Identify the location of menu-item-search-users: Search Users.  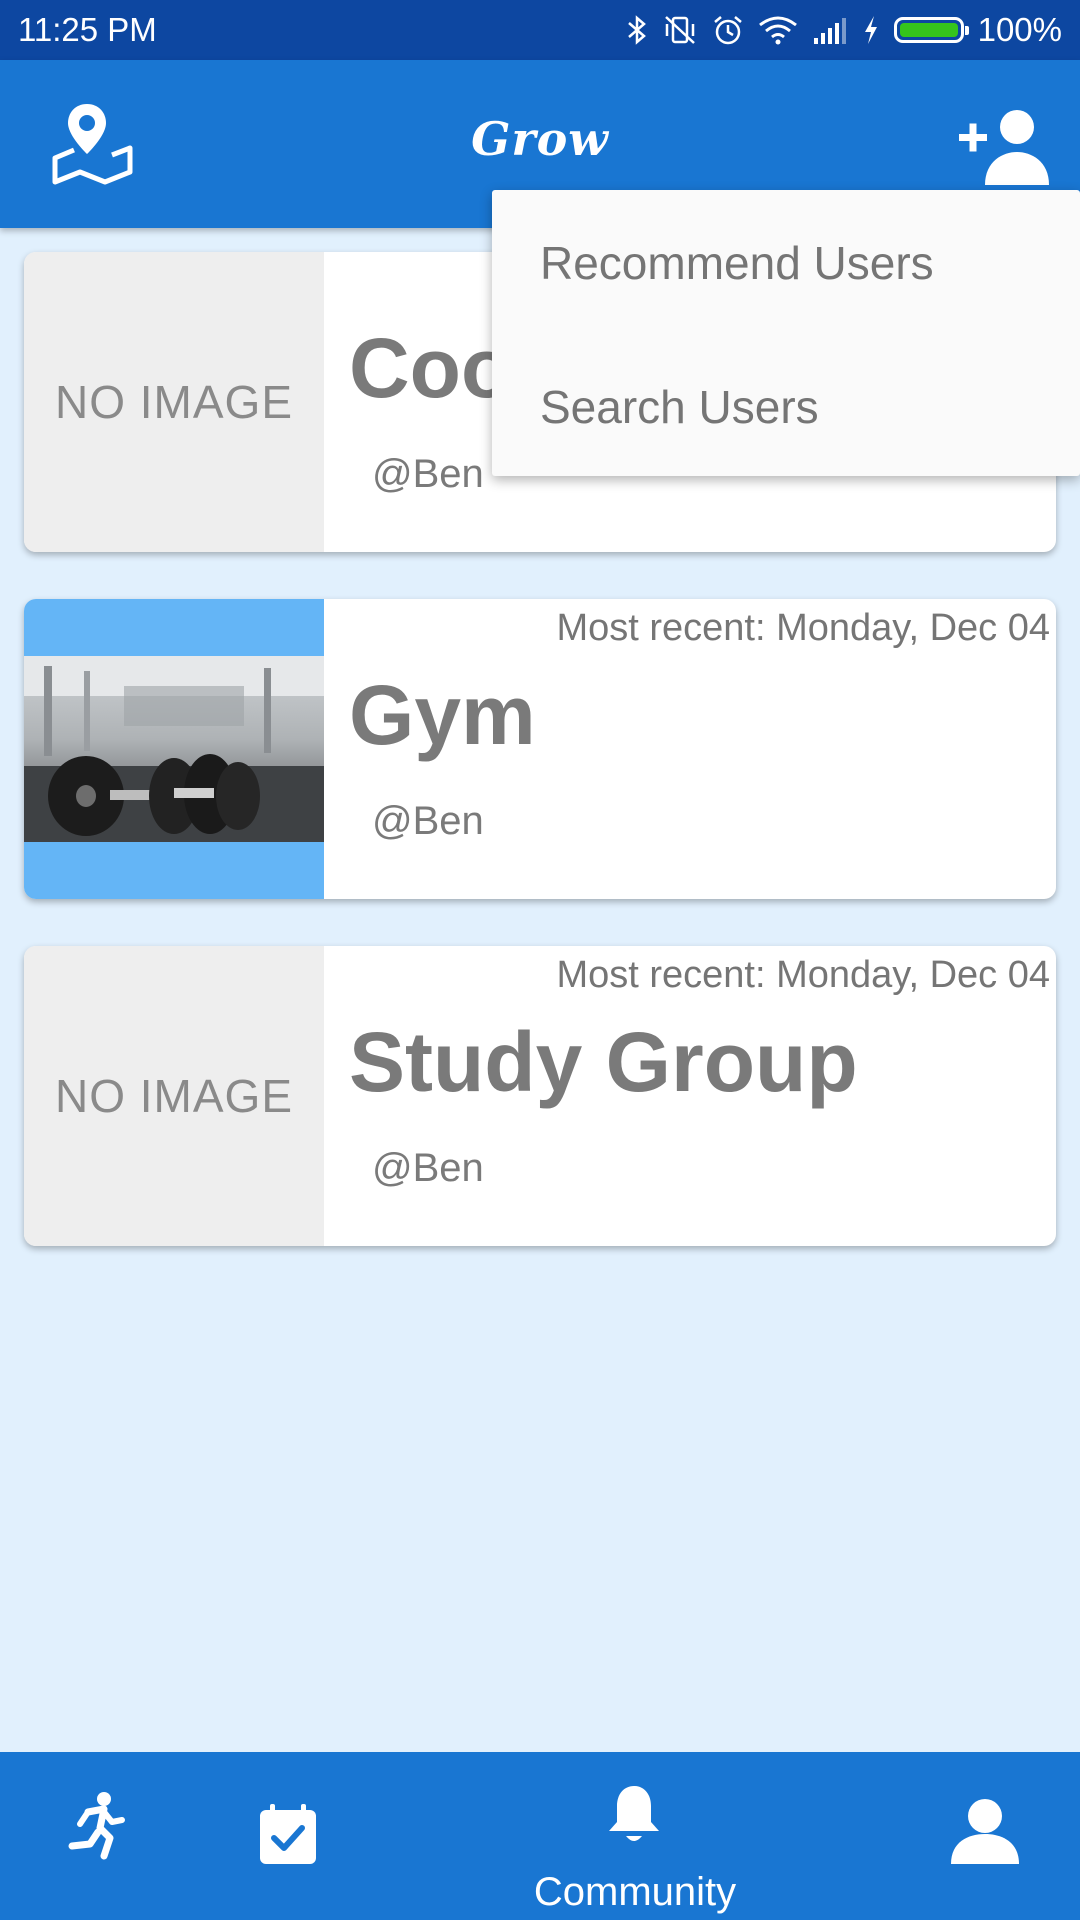
(679, 407).